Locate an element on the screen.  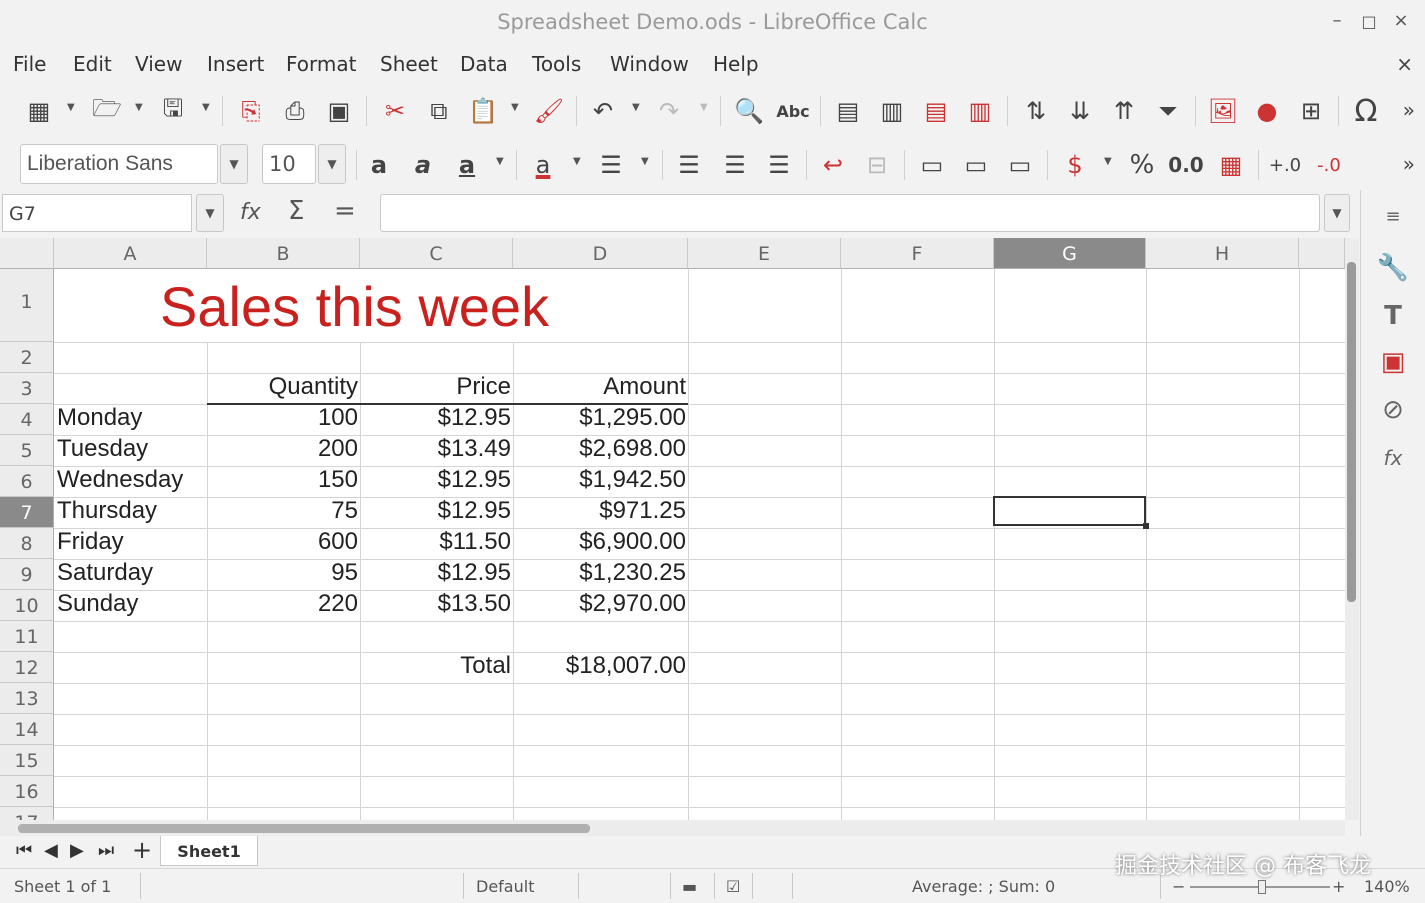
find-replace-icon: 🔍 is located at coordinates (749, 111).